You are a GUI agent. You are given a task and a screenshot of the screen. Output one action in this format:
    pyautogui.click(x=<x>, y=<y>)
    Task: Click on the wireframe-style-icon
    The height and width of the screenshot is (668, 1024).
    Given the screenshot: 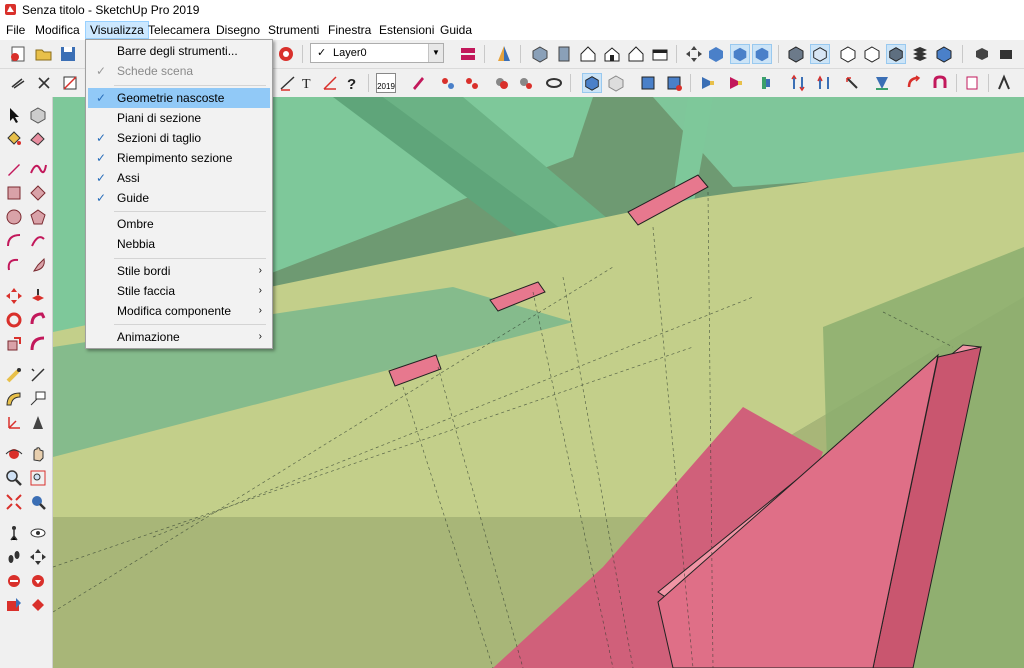 What is the action you would take?
    pyautogui.click(x=762, y=54)
    